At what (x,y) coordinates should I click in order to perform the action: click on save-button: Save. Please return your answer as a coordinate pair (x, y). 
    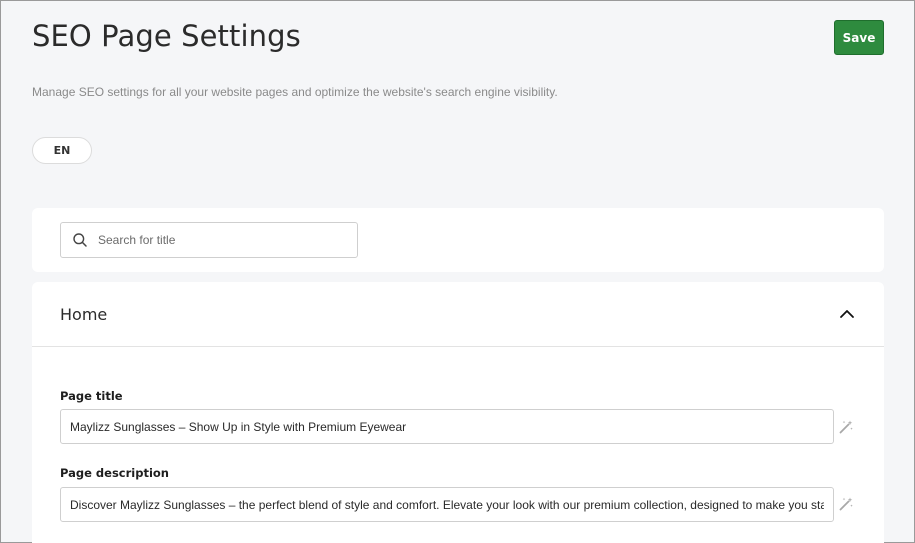
    Looking at the image, I should click on (859, 37).